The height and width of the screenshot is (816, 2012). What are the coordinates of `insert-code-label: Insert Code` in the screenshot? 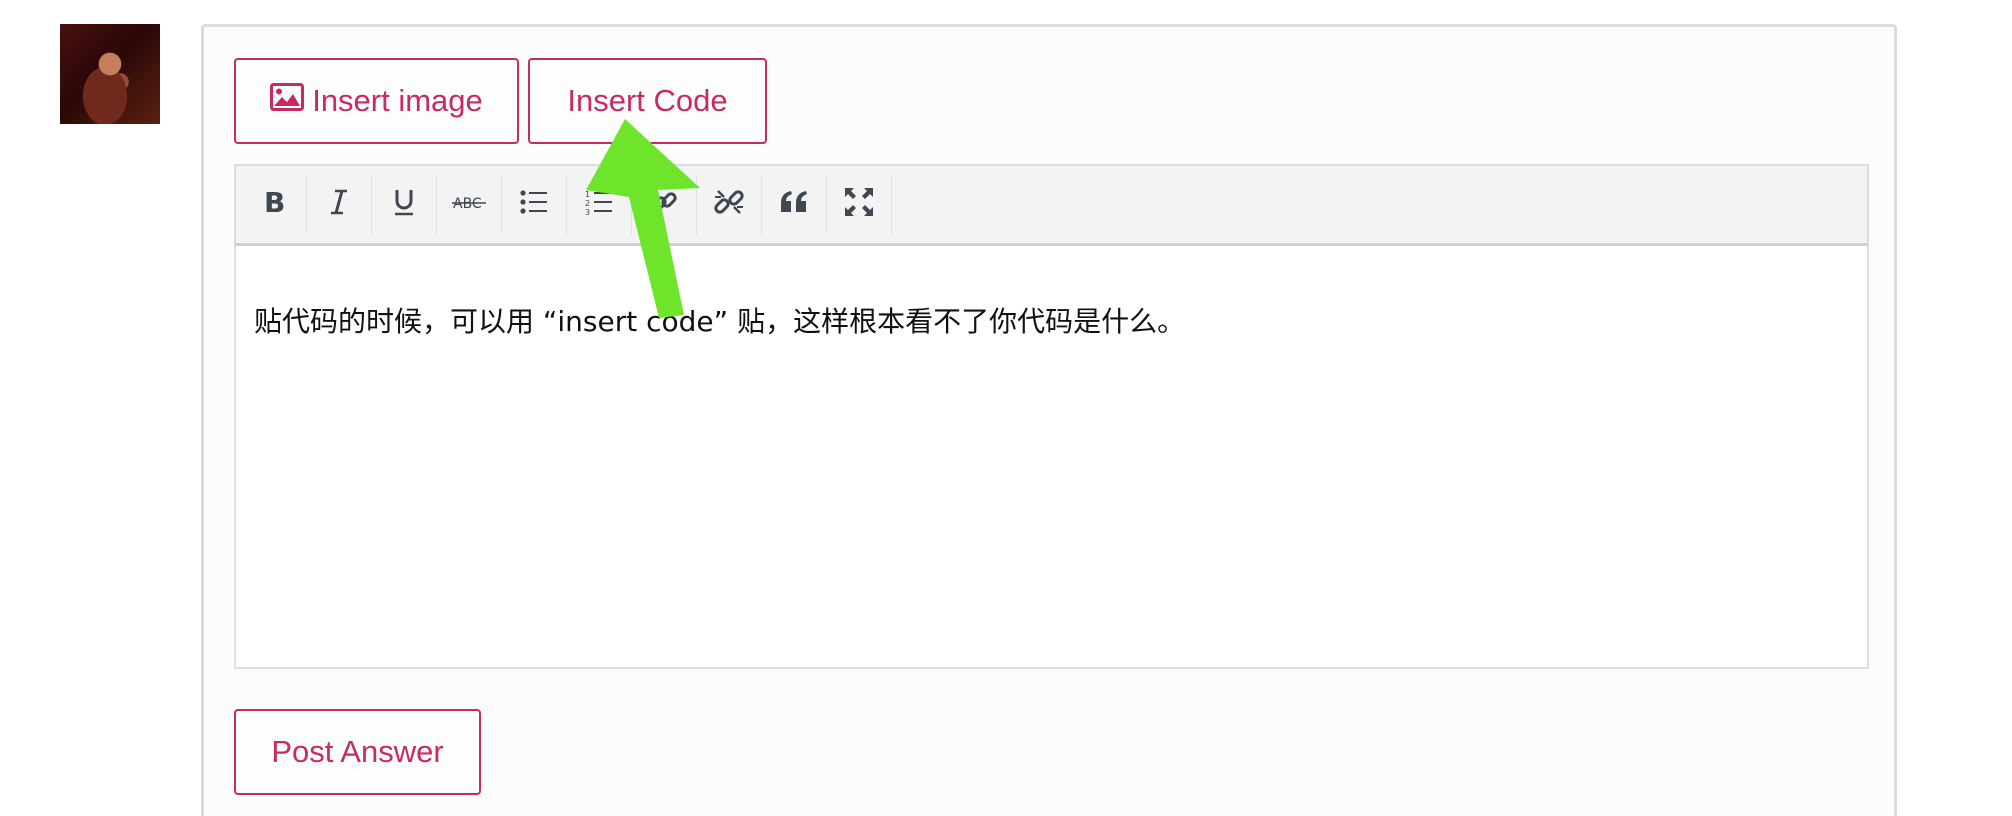 It's located at (647, 100).